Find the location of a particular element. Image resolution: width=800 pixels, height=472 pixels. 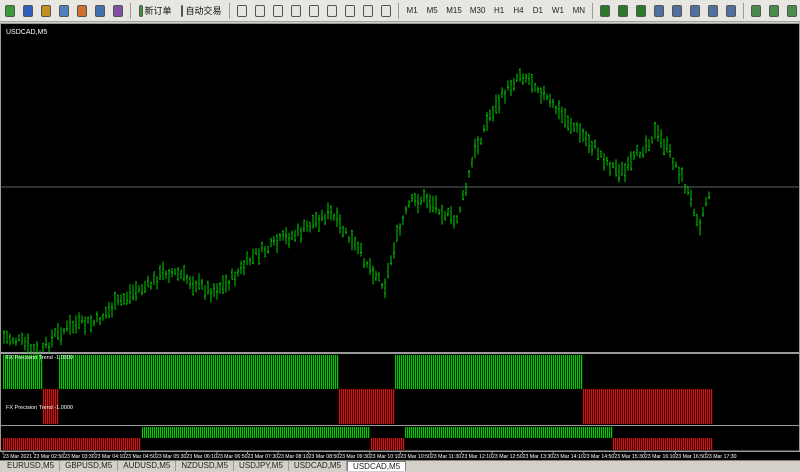

tab-gbpusd-m5: GBPUSD,M5 is located at coordinates (89, 466).